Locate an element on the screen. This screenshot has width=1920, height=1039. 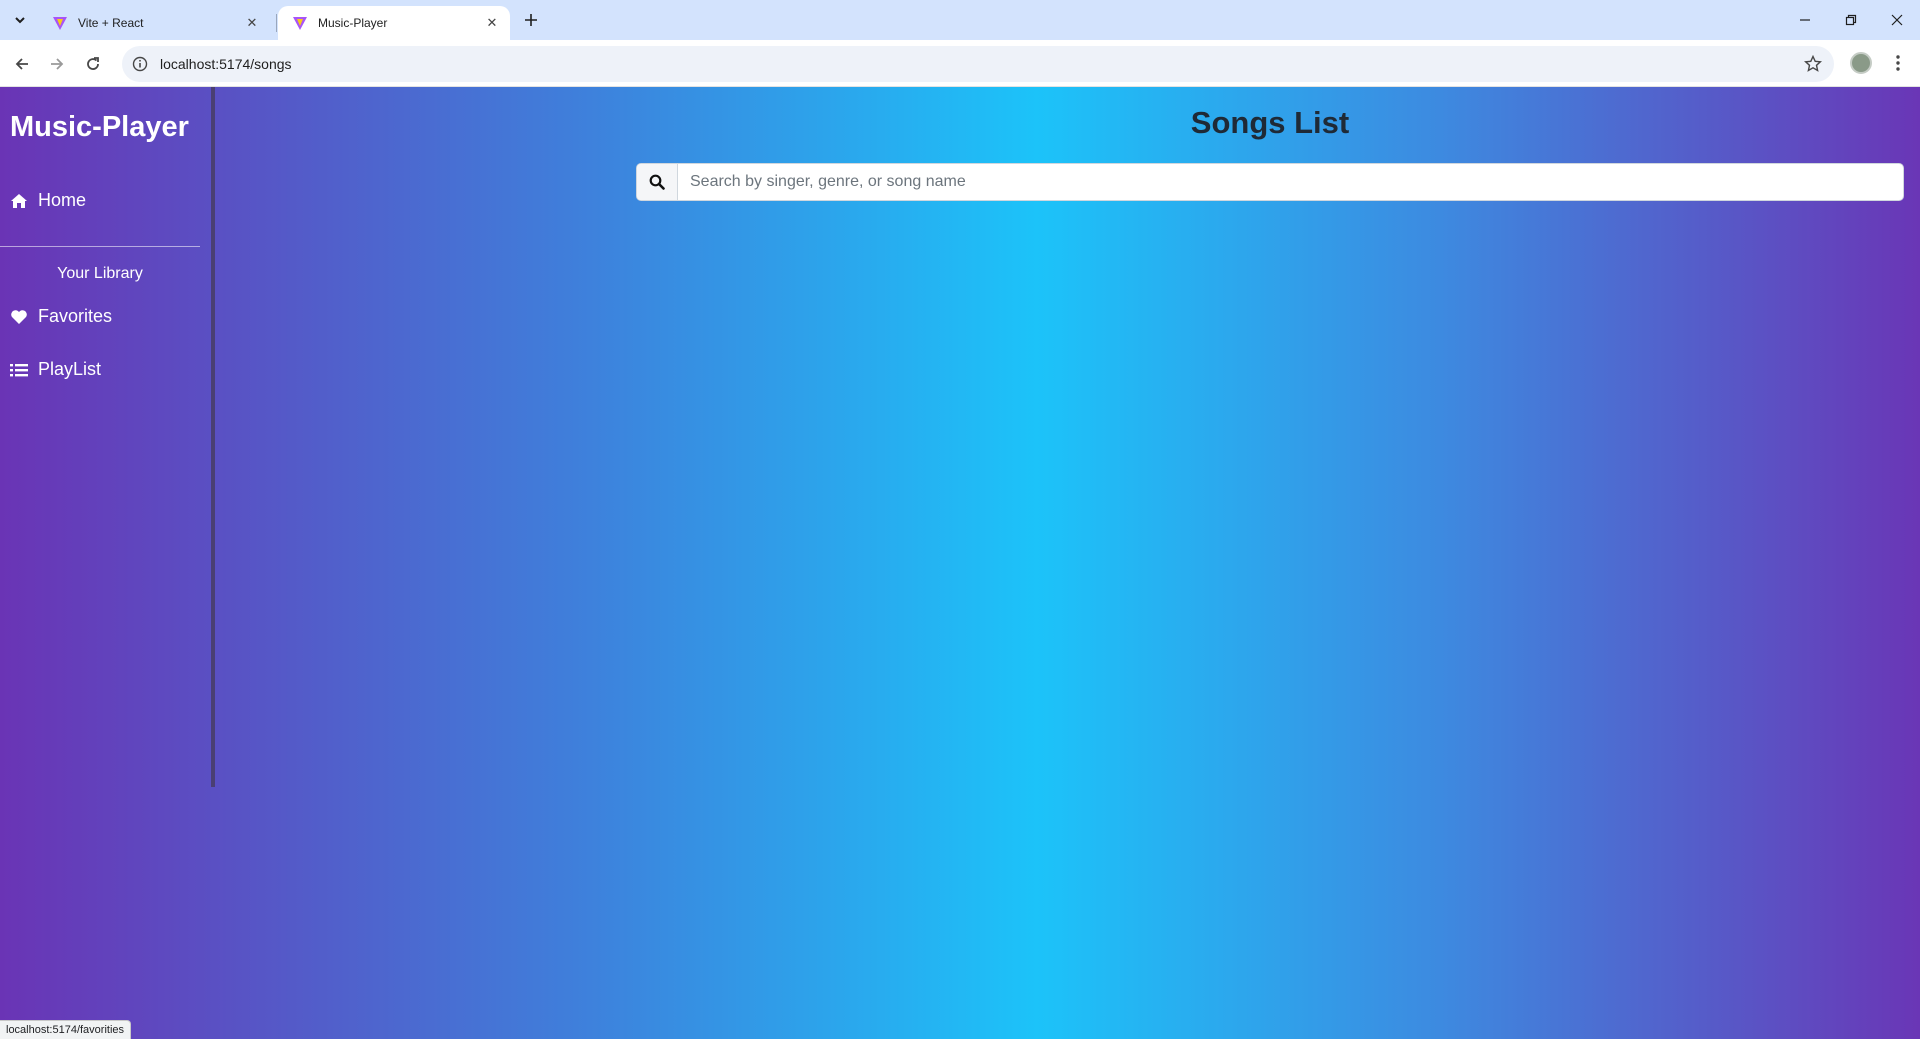
minimize-button is located at coordinates (1805, 20).